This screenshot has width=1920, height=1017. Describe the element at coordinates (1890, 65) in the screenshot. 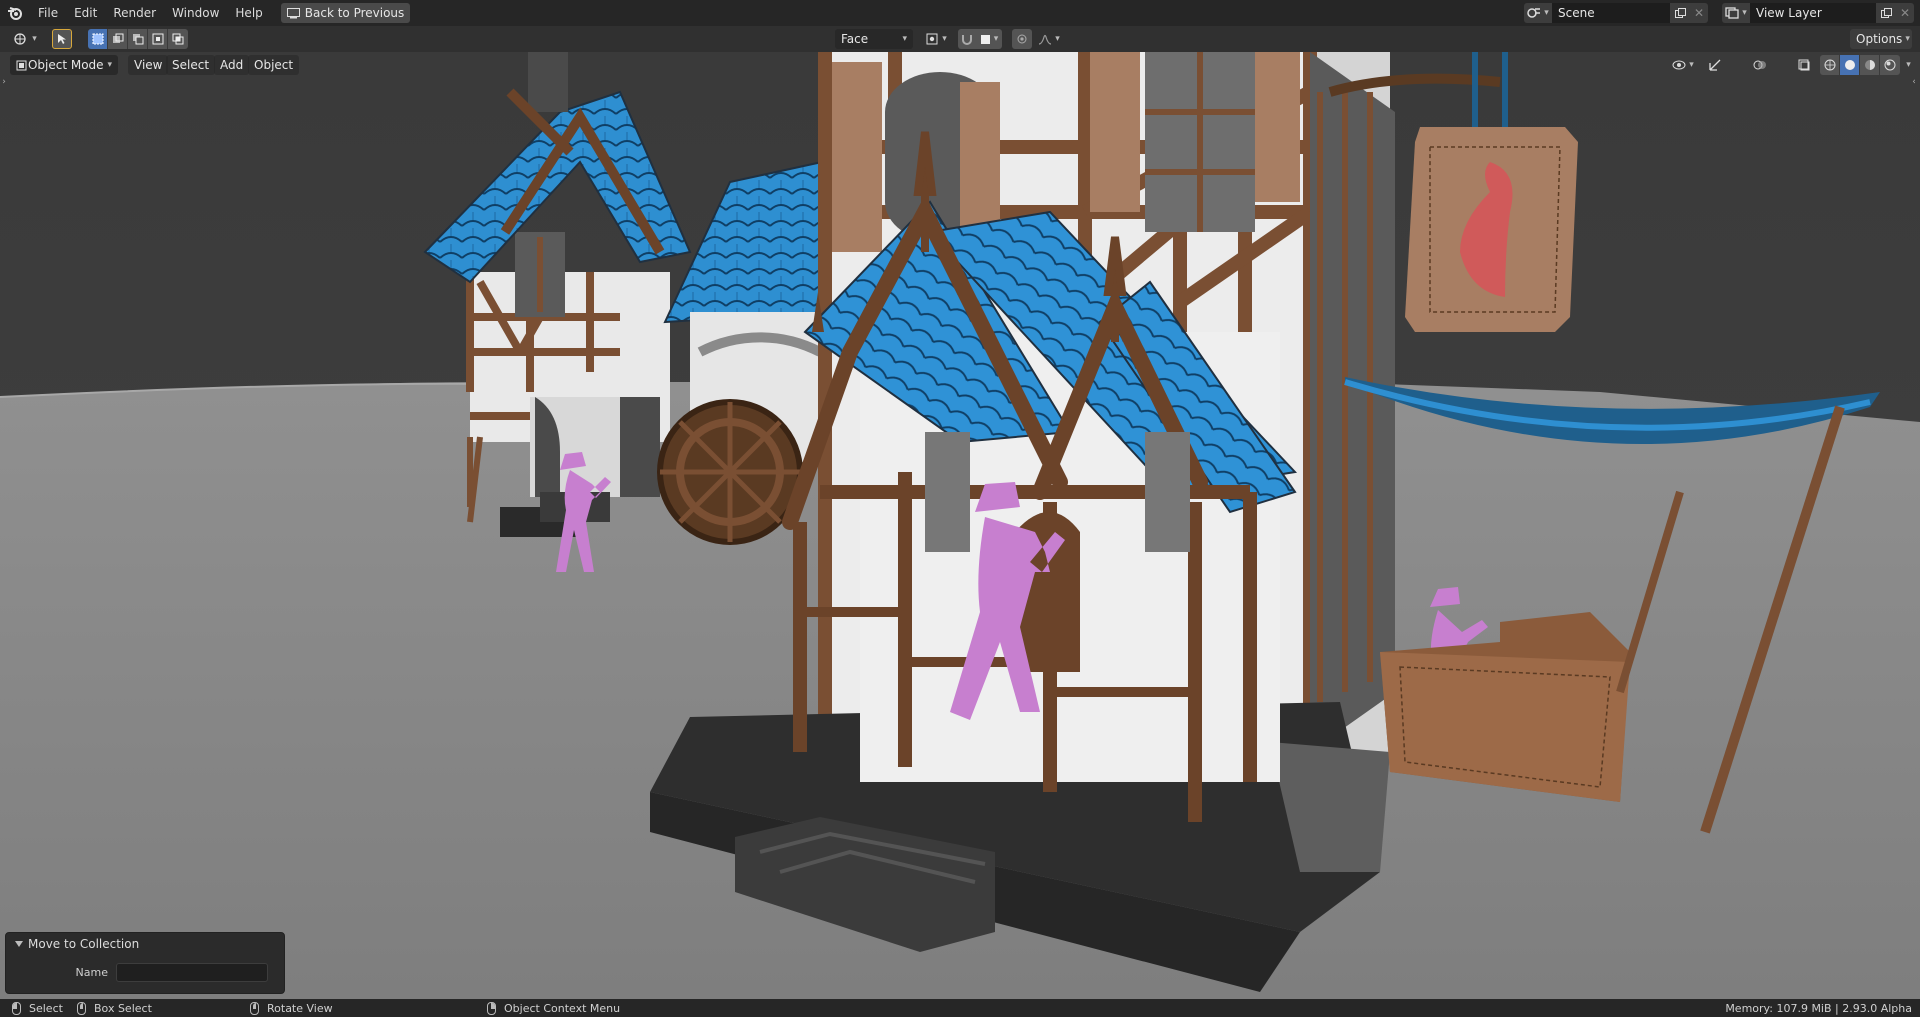

I see `rendered-shading-icon` at that location.